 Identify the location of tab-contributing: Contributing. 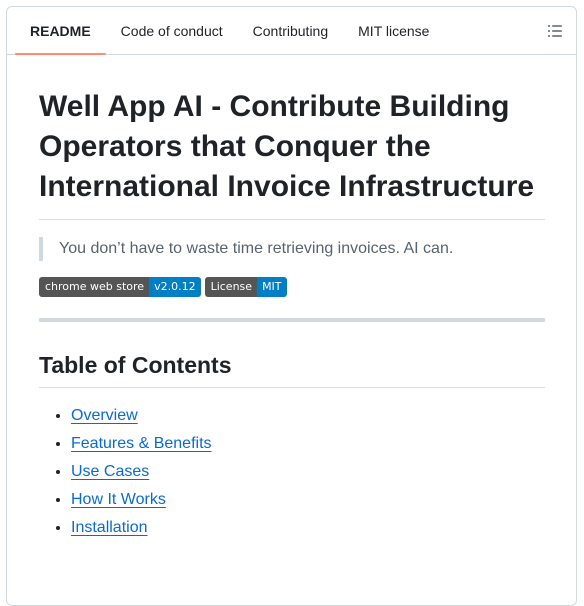
(291, 30).